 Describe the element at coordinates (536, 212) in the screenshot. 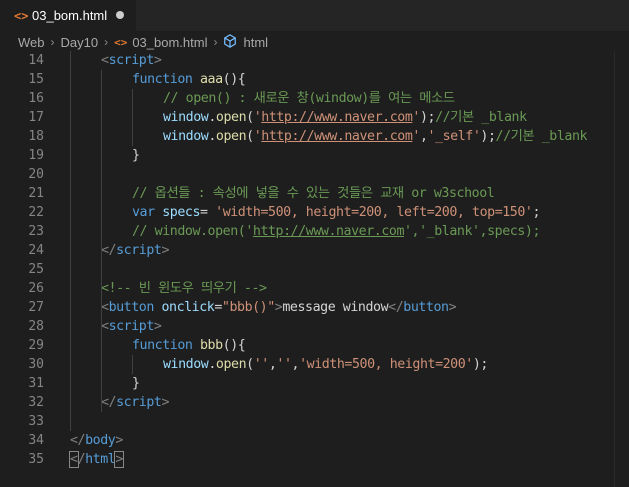

I see `code-token: ;` at that location.